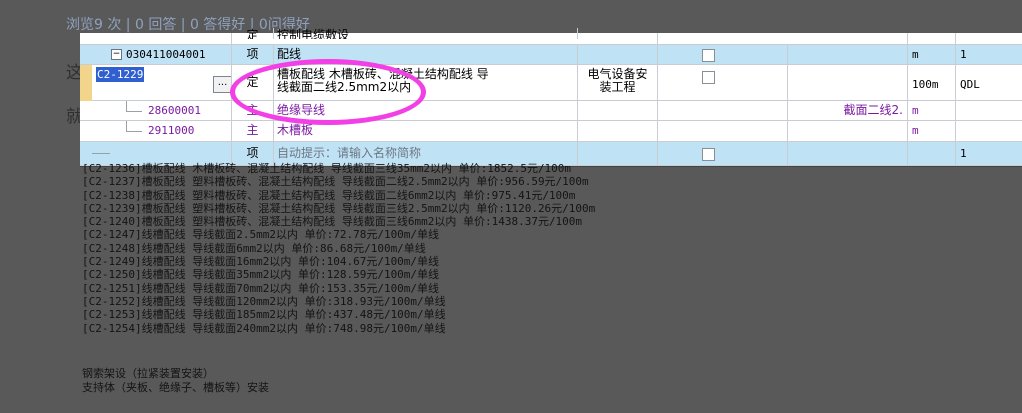 The width and height of the screenshot is (1022, 413). What do you see at coordinates (932, 82) in the screenshot?
I see `item-unit: 100m` at bounding box center [932, 82].